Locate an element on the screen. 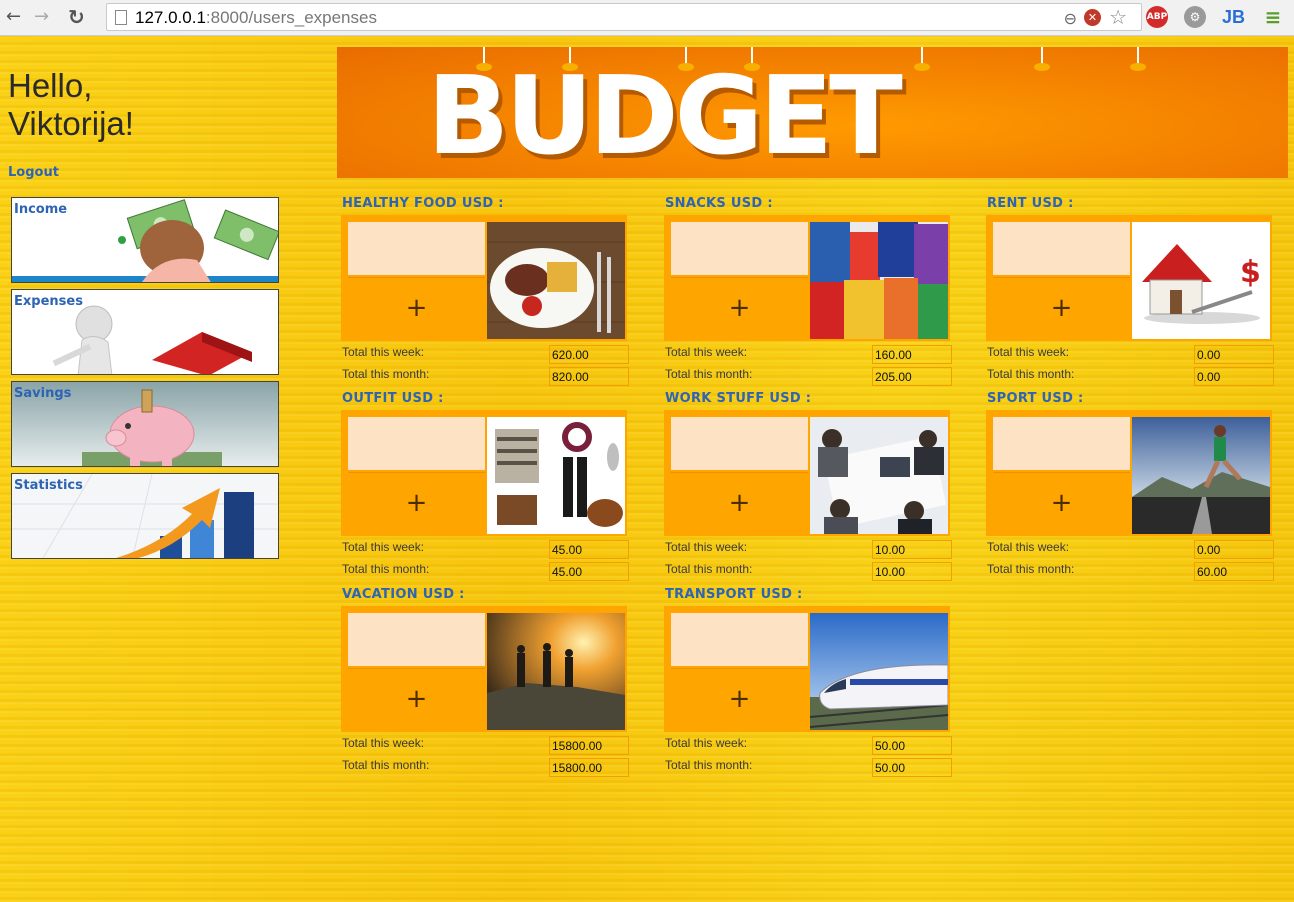 This screenshot has height=902, width=1294. week-total-value: 160.00 is located at coordinates (912, 354).